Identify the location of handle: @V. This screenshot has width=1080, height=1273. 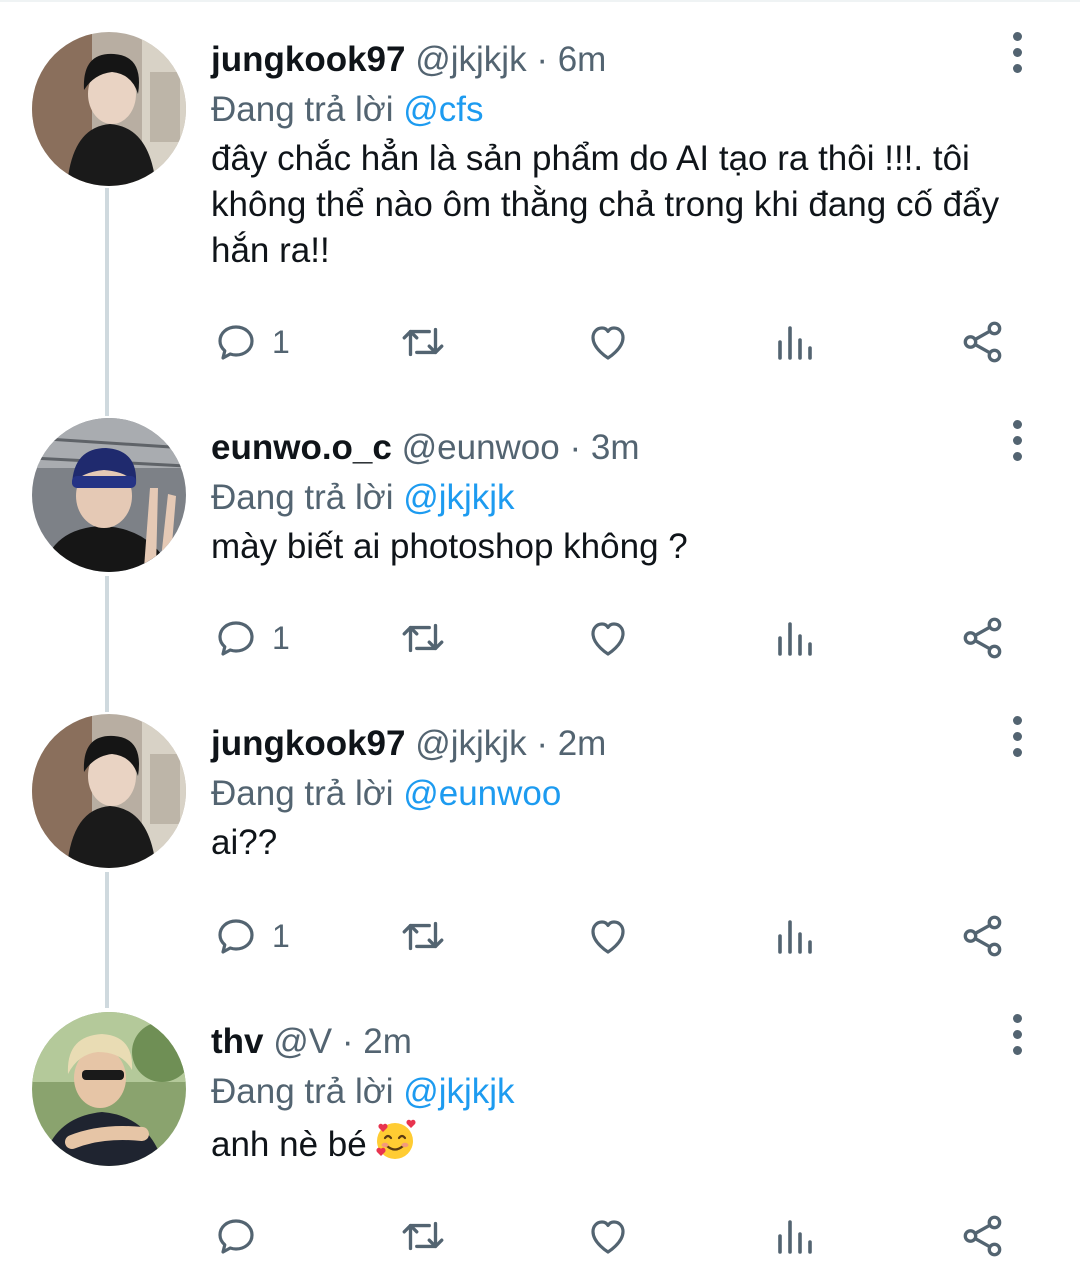
(302, 1041).